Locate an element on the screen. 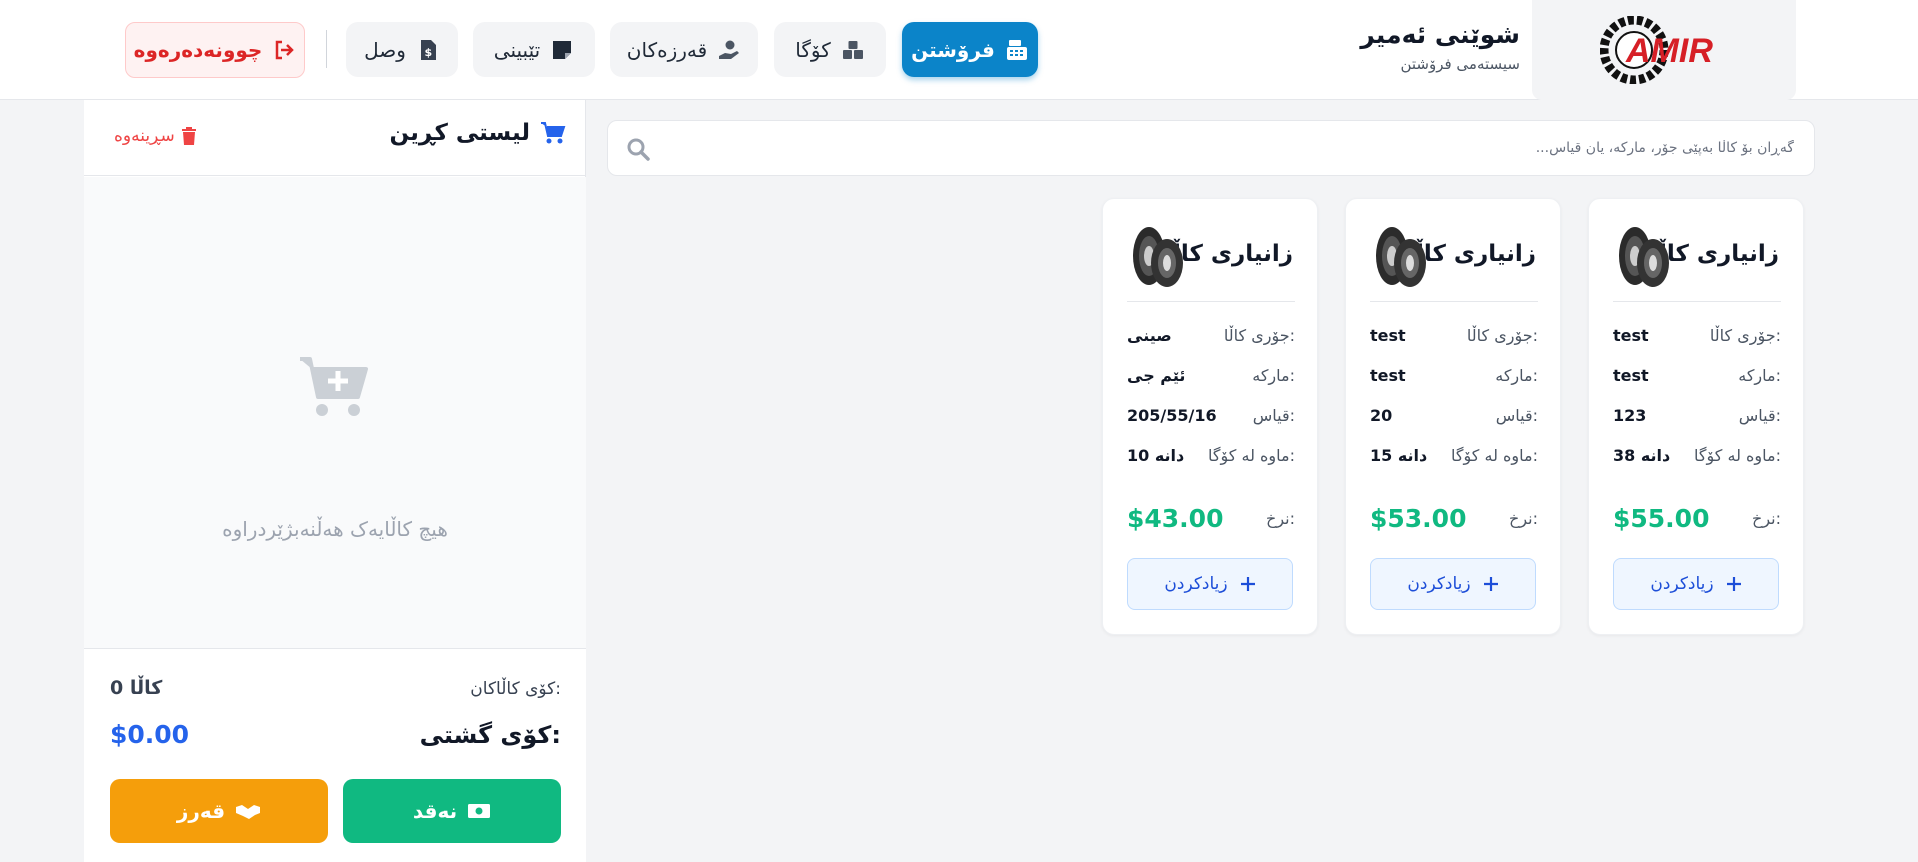 The image size is (1918, 862). product-price-row: نرخ: $53.00 is located at coordinates (1454, 518).